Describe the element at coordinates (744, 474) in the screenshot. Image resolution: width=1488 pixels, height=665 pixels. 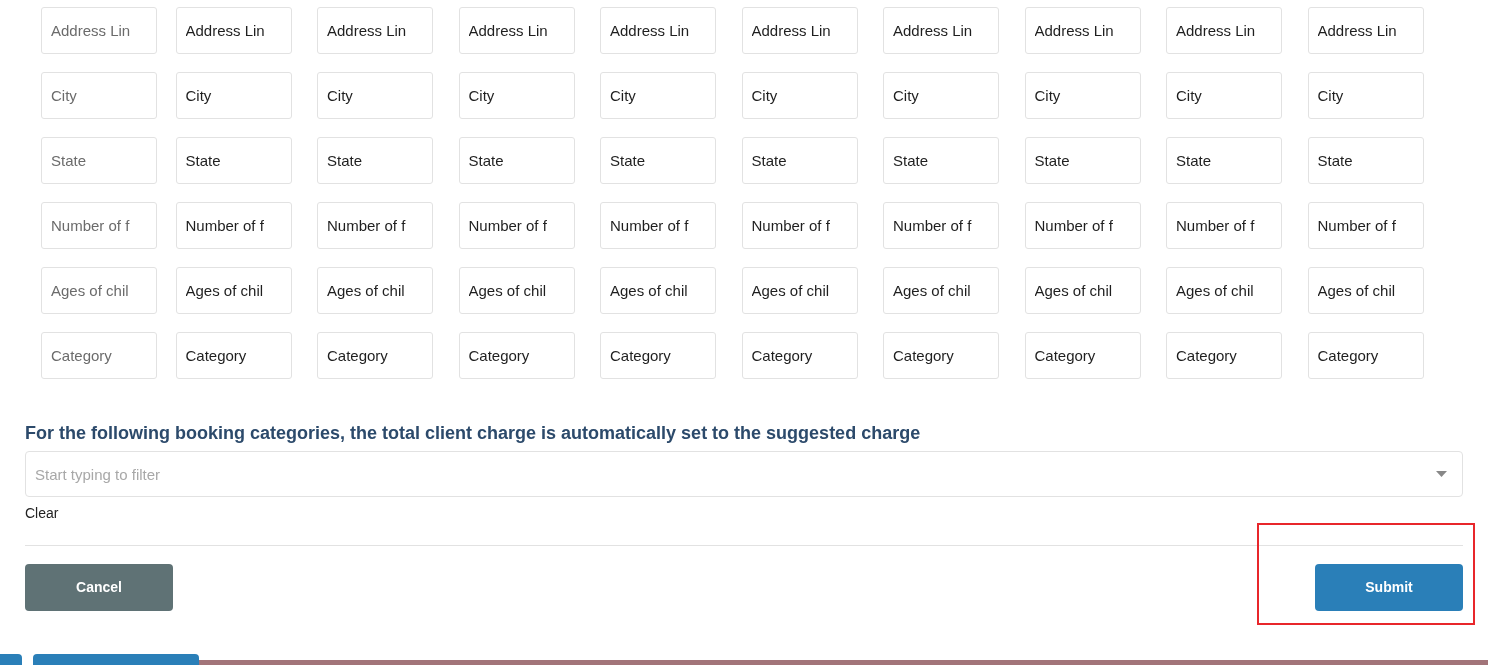
I see `category-filter-dropdown: Start typing to filter` at that location.